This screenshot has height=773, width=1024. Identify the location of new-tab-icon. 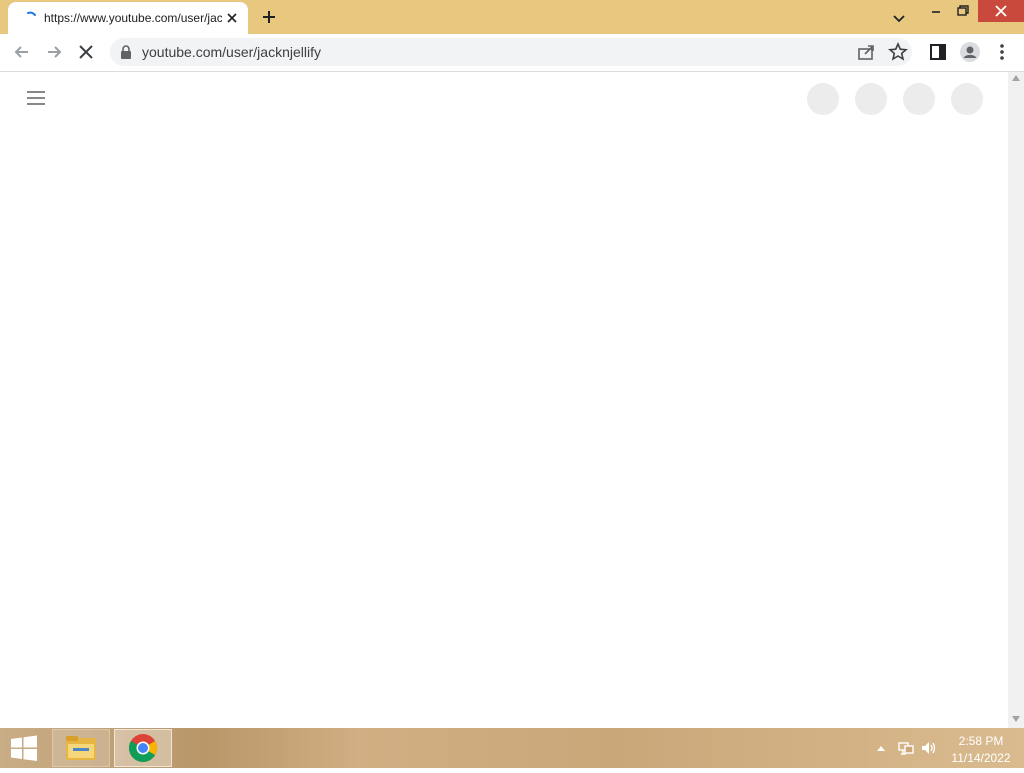
(269, 17).